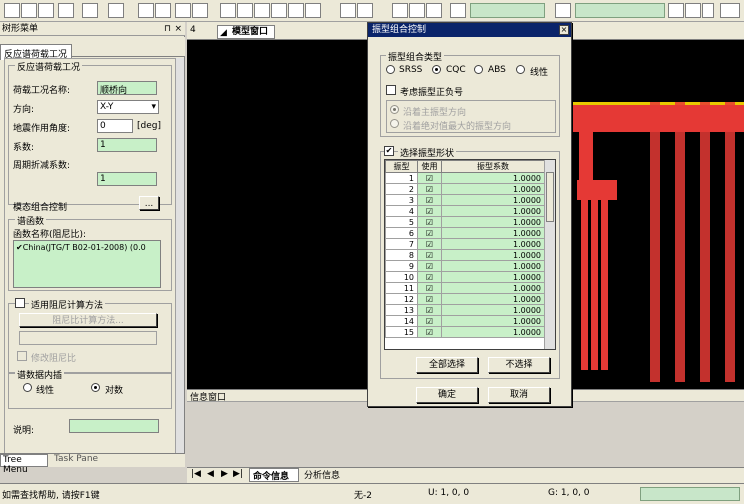  Describe the element at coordinates (519, 365) in the screenshot. I see `deselect-button: 不选择` at that location.